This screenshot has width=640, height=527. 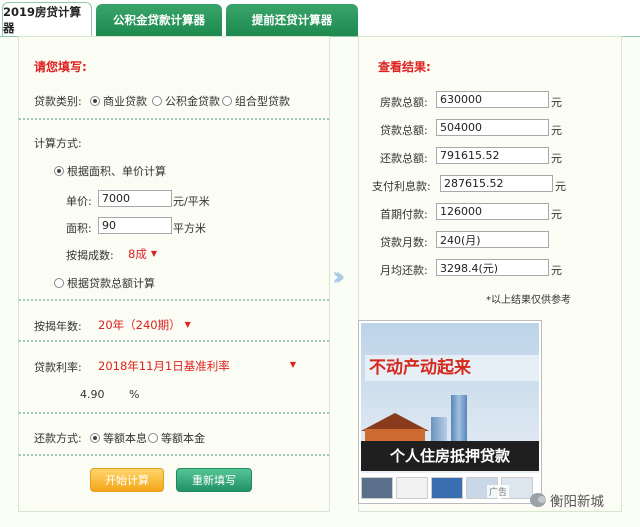 What do you see at coordinates (538, 500) in the screenshot?
I see `wechat-icon` at bounding box center [538, 500].